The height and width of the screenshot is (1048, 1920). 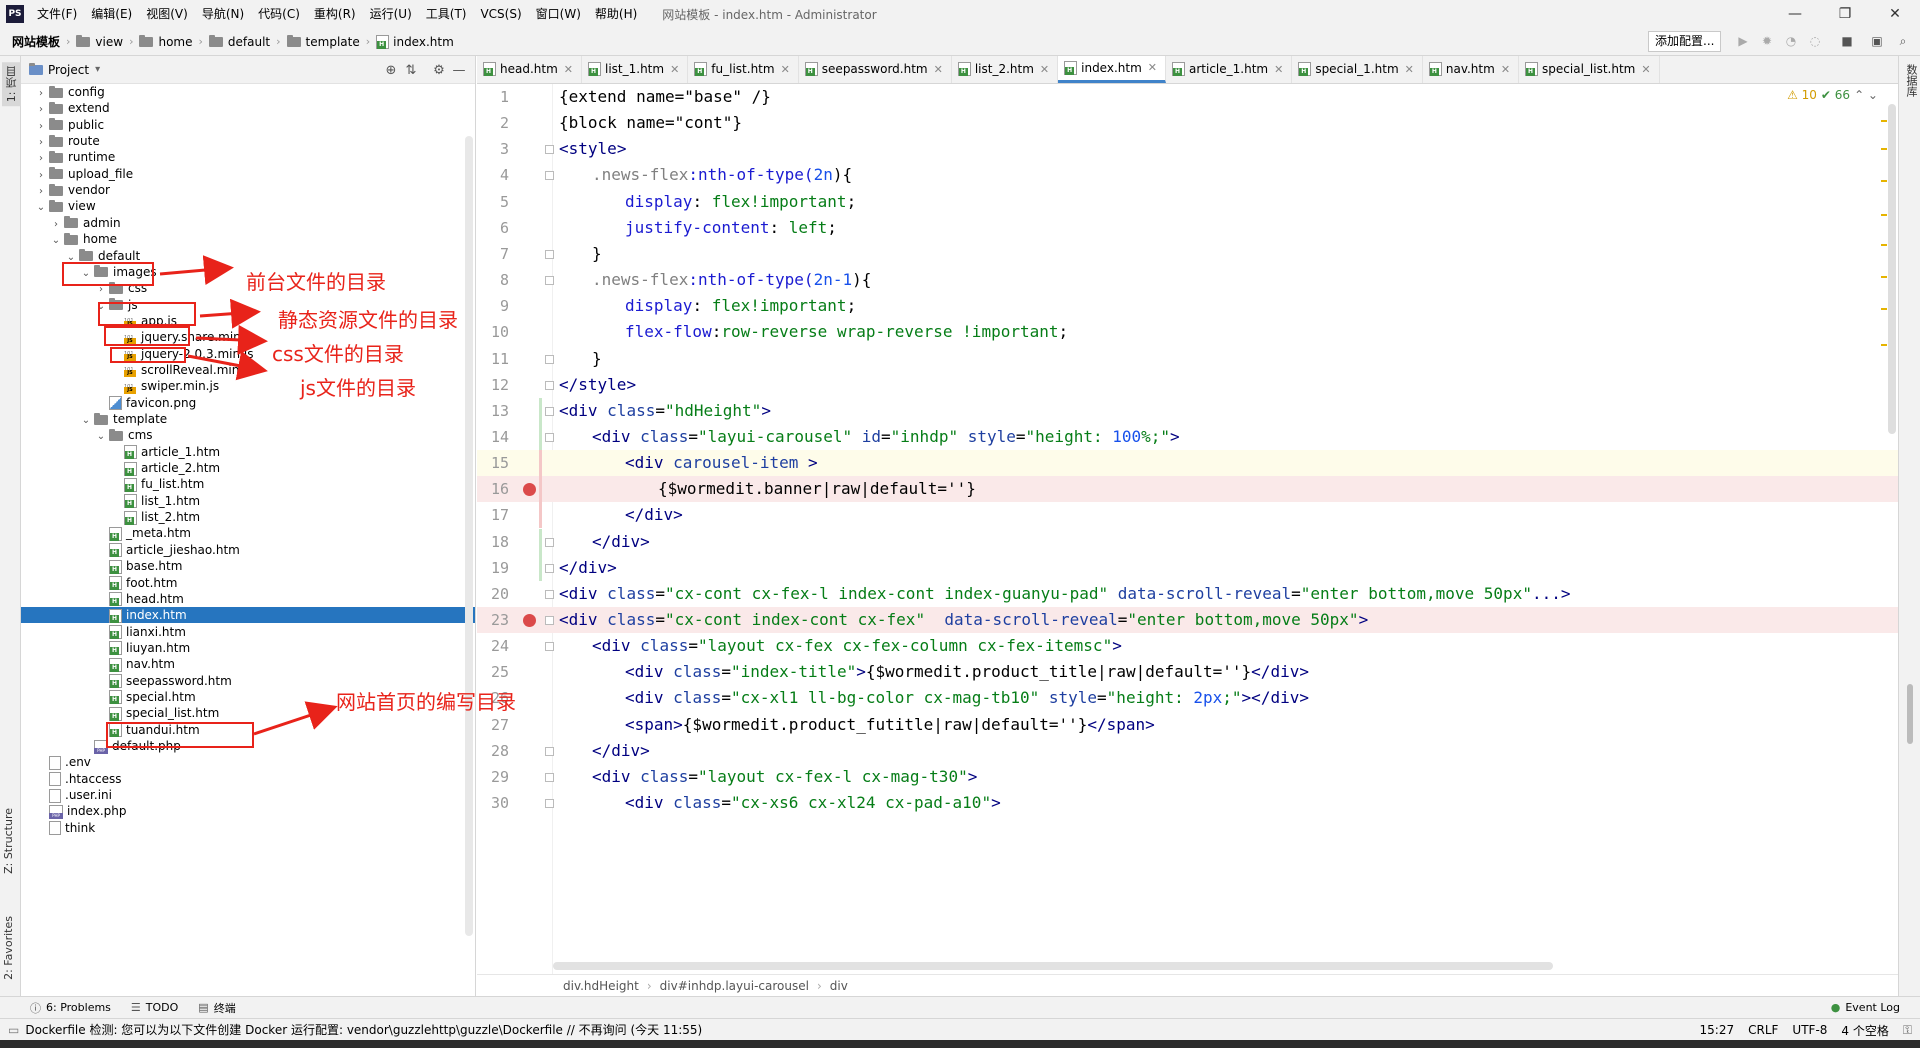 What do you see at coordinates (248, 288) in the screenshot?
I see `tree-item: › css` at bounding box center [248, 288].